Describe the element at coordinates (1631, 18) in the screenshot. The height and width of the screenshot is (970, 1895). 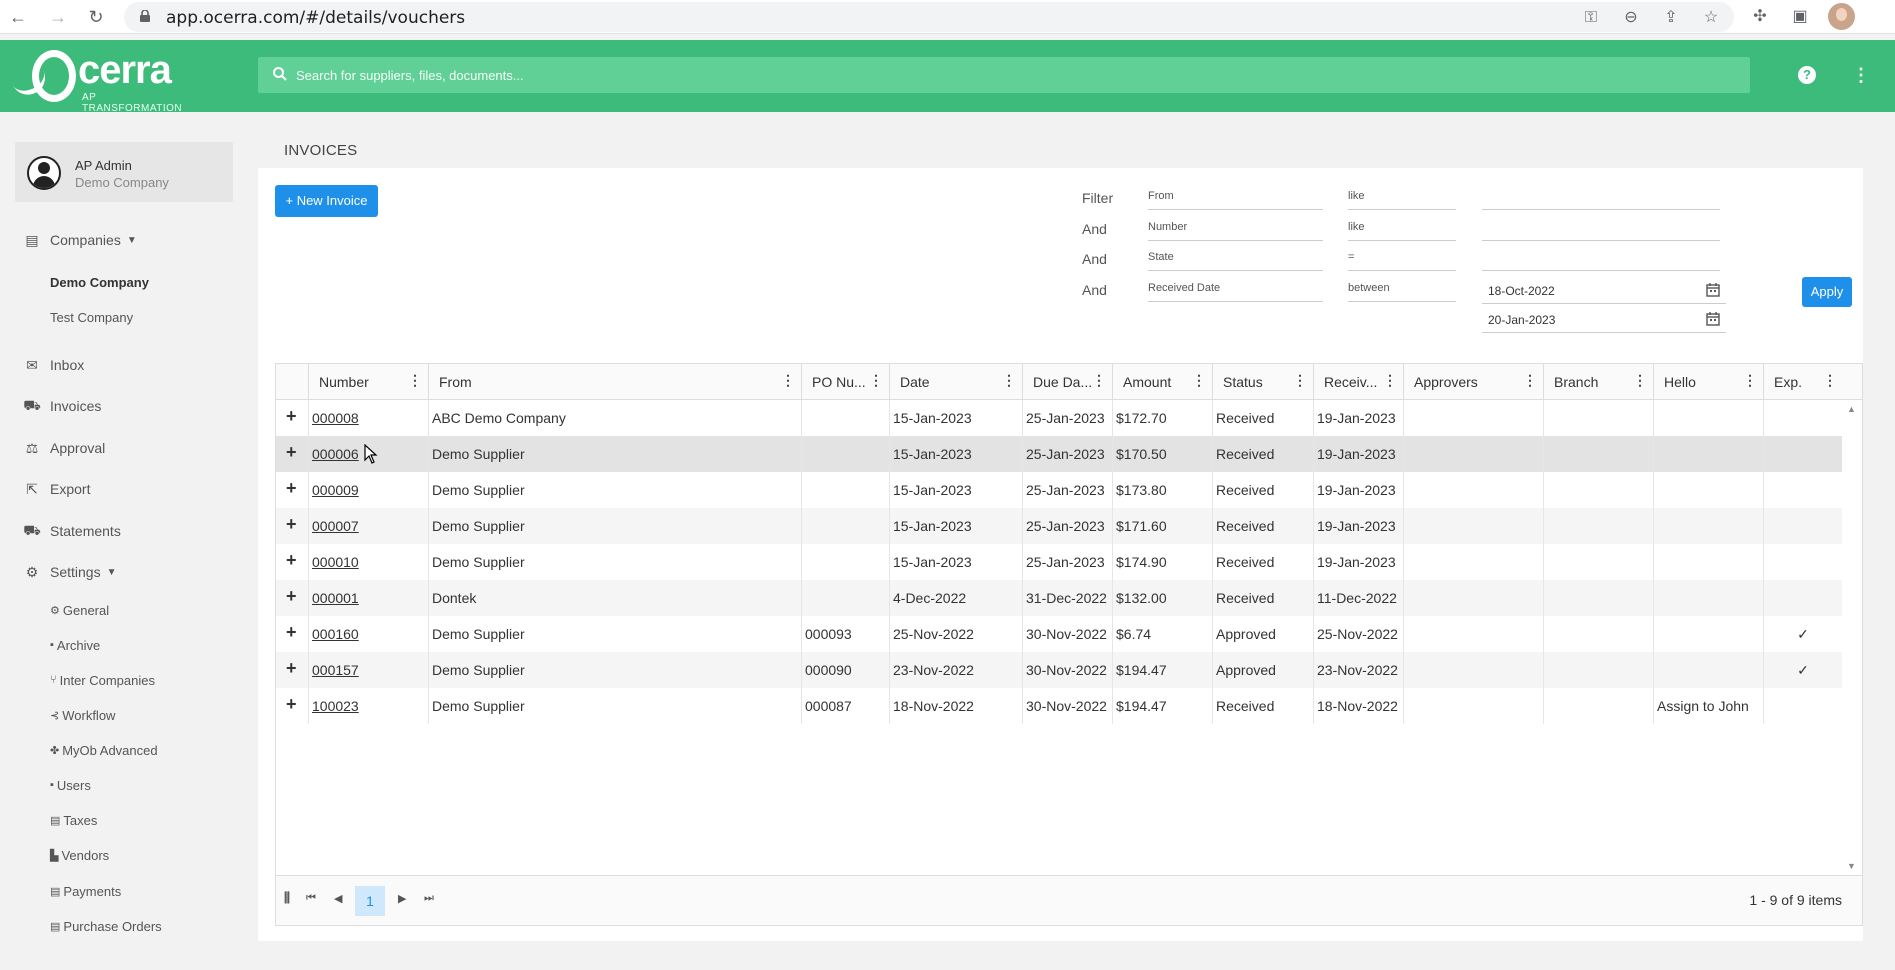
I see `zoom-out-icon: ⊖` at that location.